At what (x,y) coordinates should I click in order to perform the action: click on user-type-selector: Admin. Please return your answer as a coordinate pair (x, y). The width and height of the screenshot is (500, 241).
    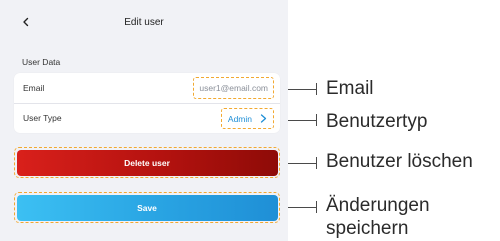
    Looking at the image, I should click on (247, 118).